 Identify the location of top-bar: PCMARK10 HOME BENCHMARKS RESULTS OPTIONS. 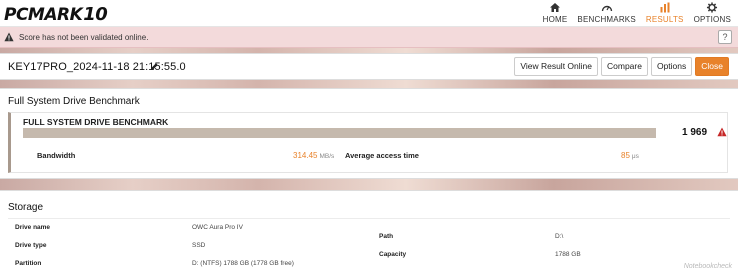
(369, 13).